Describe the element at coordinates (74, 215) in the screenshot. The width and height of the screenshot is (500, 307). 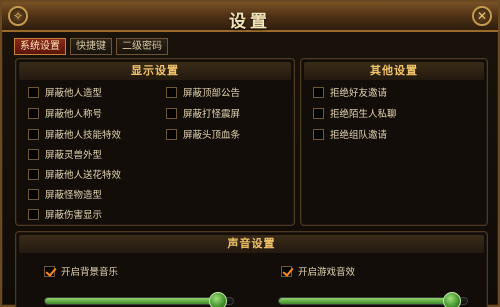
I see `option-label: 屏蔽伤害显示` at that location.